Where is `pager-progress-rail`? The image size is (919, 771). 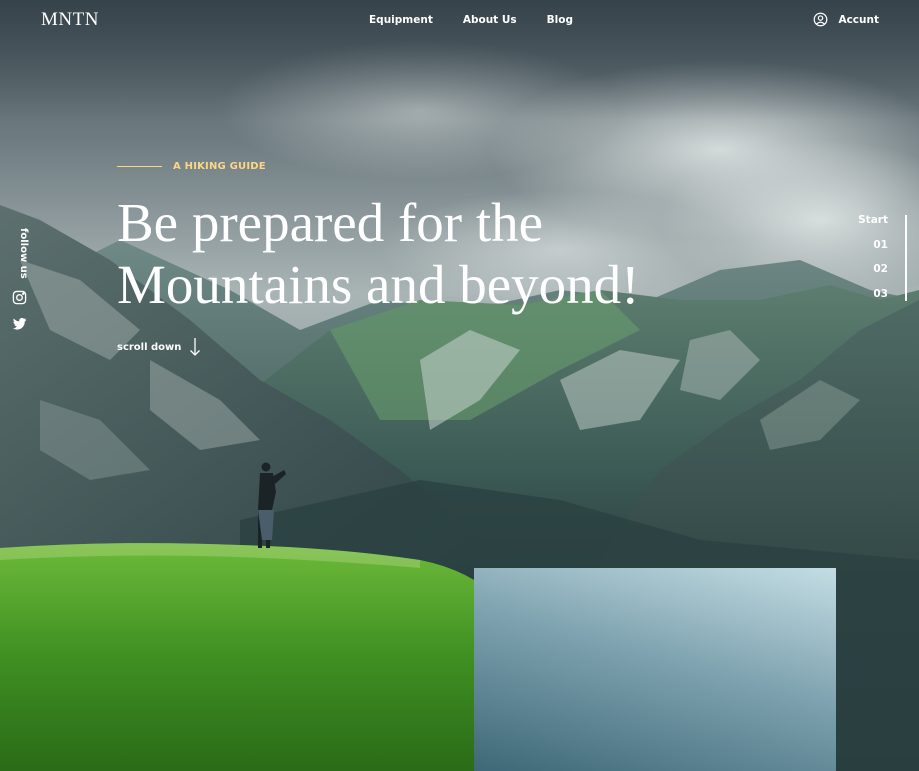
pager-progress-rail is located at coordinates (906, 258).